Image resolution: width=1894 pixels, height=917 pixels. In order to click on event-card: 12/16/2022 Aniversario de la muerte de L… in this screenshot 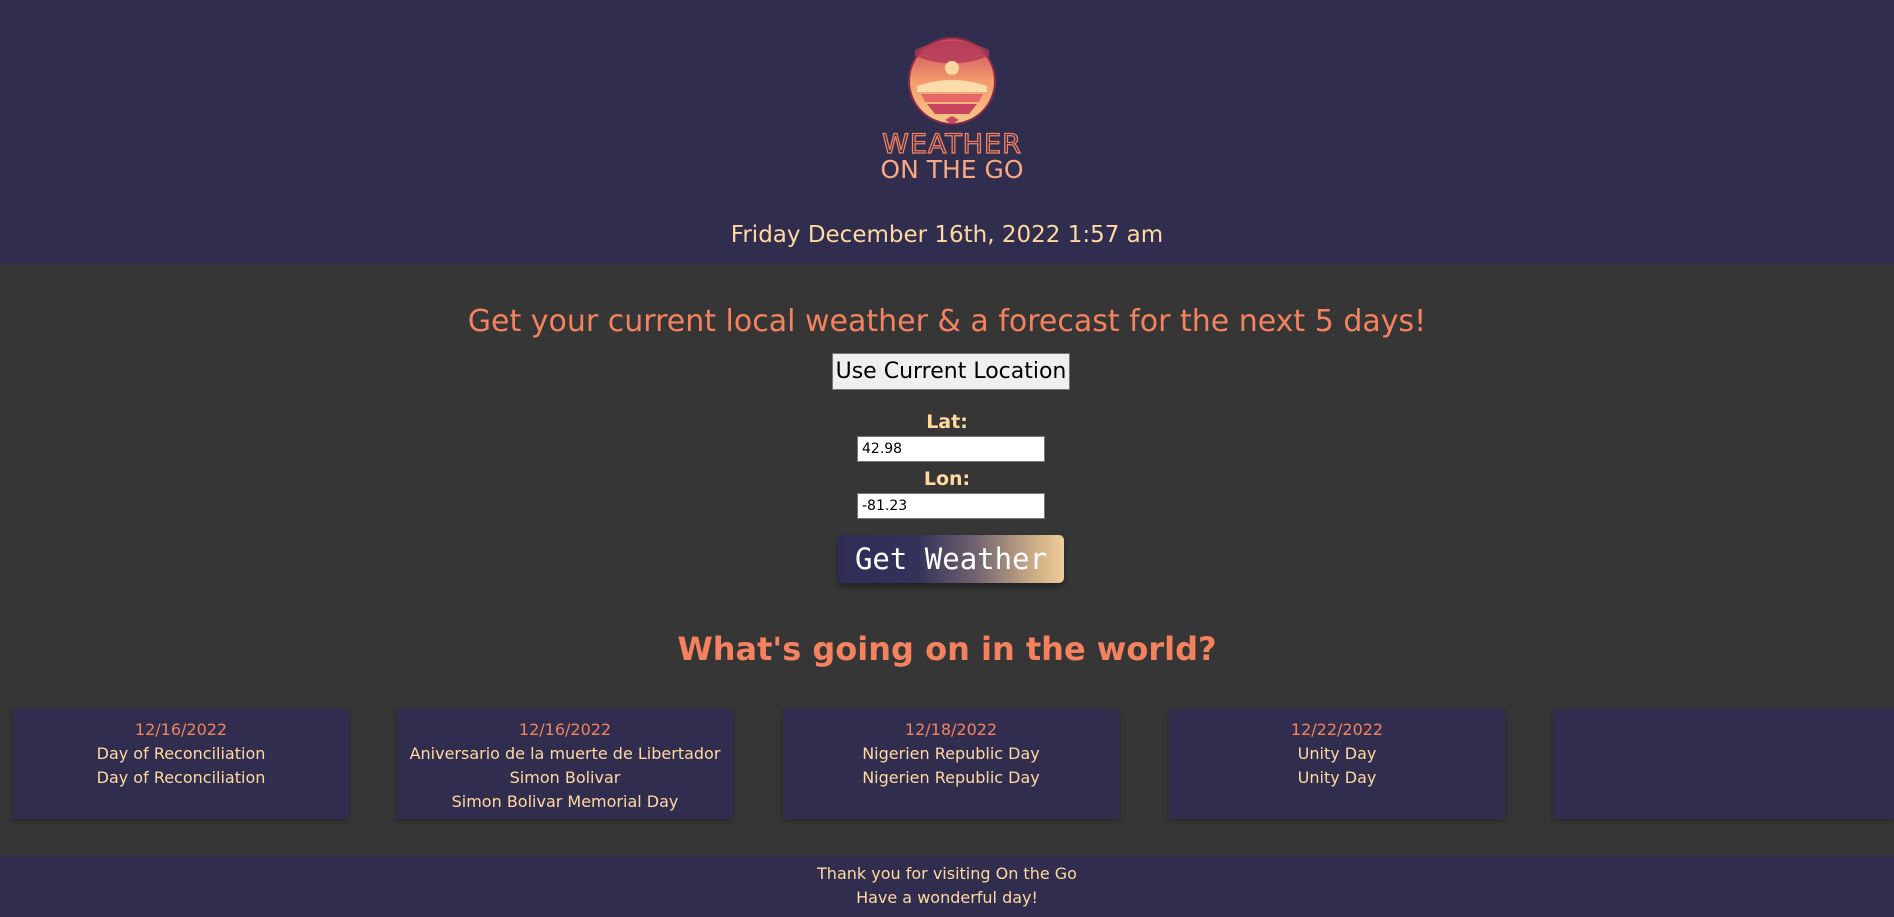, I will do `click(565, 764)`.